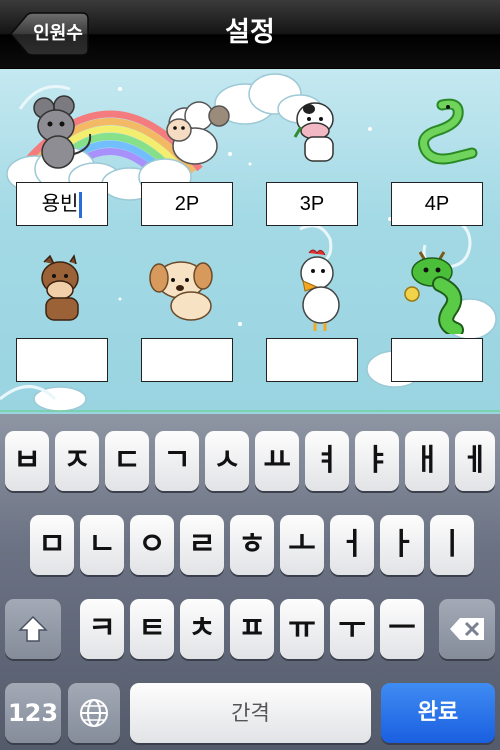 This screenshot has width=500, height=750. I want to click on key: ㅂ, so click(27, 461).